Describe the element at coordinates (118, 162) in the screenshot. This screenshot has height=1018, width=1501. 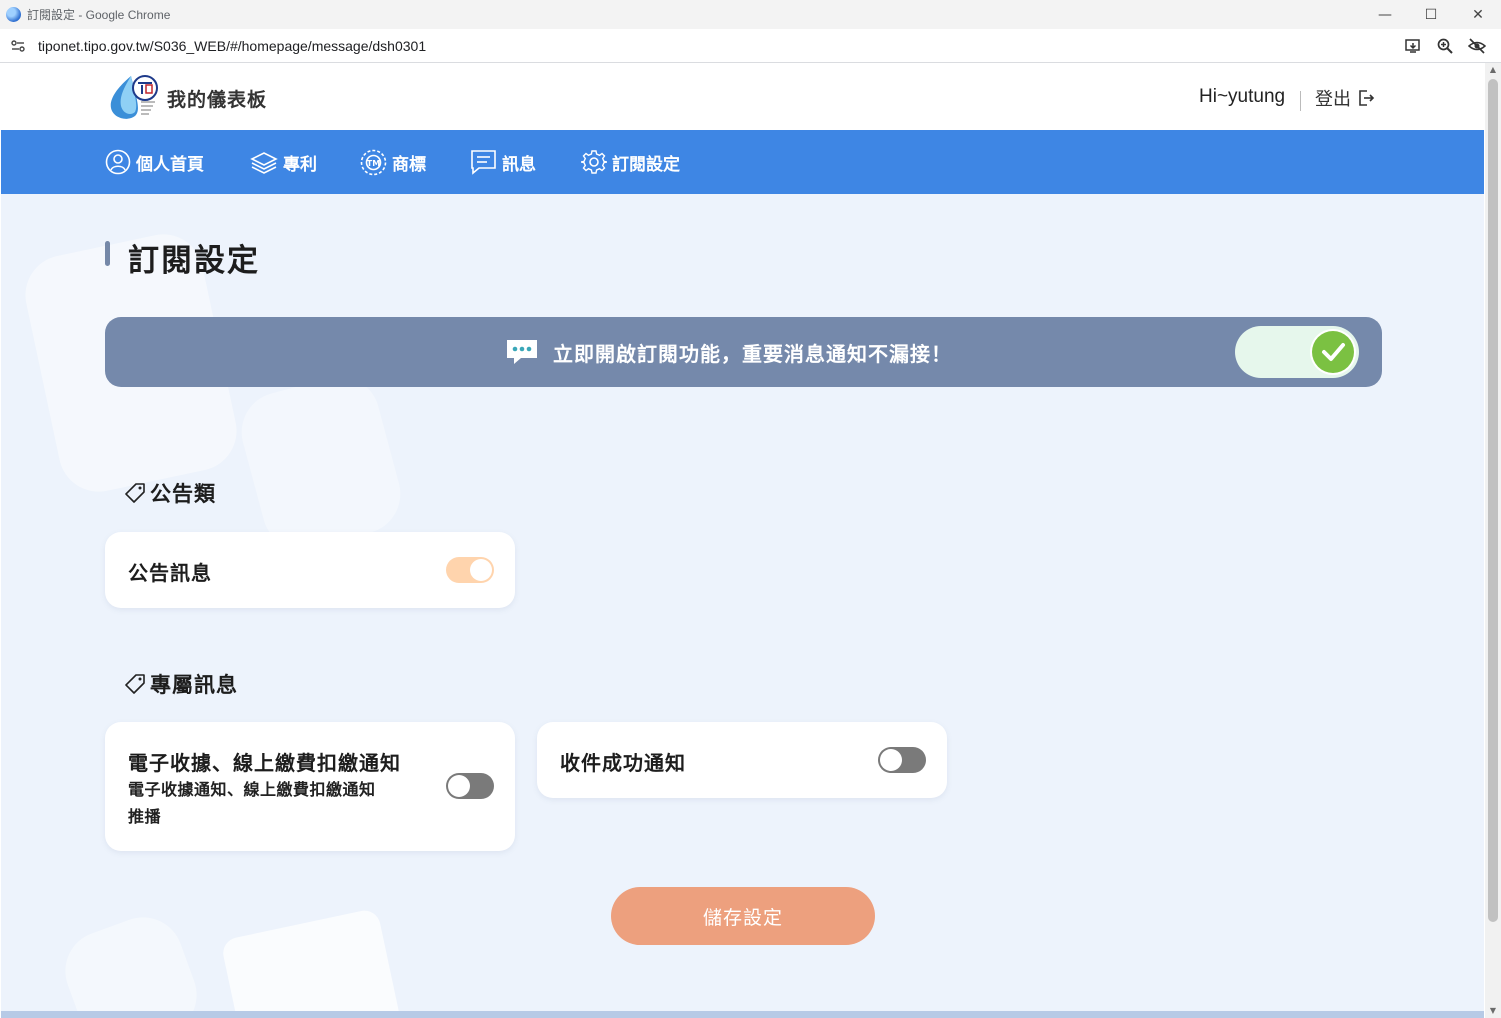
I see `user-icon` at that location.